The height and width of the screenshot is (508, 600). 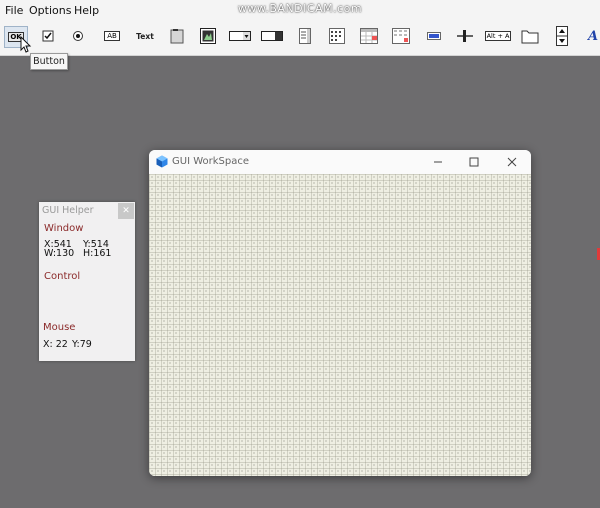 I want to click on radio-tool, so click(x=78, y=36).